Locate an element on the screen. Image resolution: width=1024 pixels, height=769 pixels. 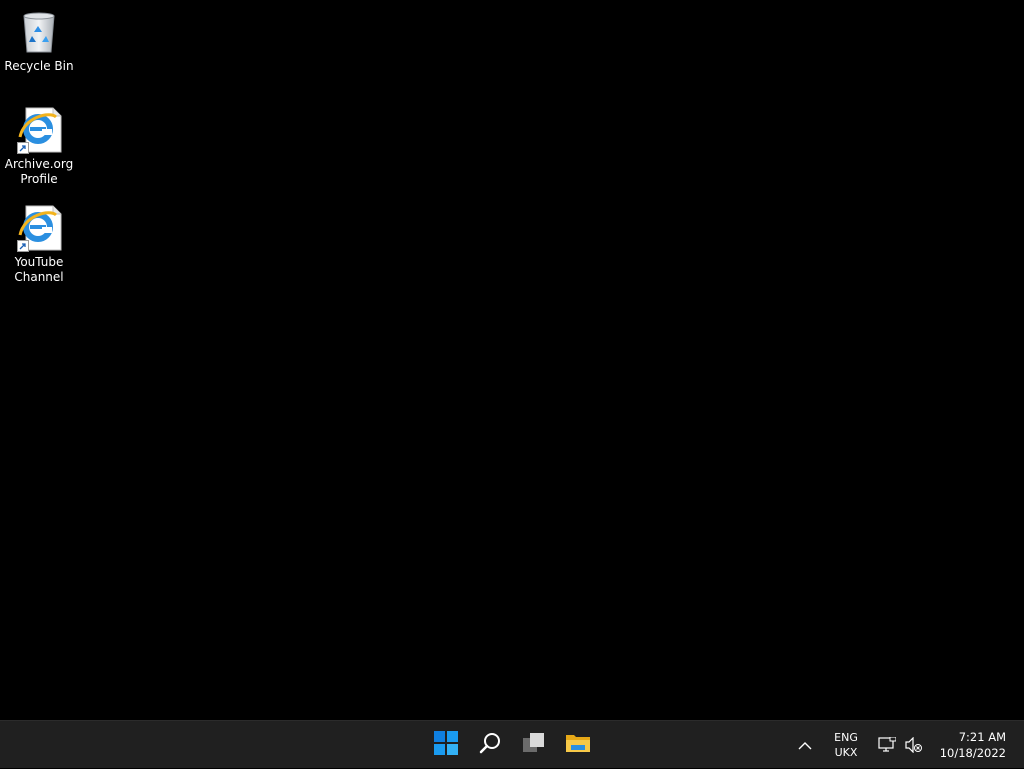
keyboard-layout-code: UKX is located at coordinates (846, 752).